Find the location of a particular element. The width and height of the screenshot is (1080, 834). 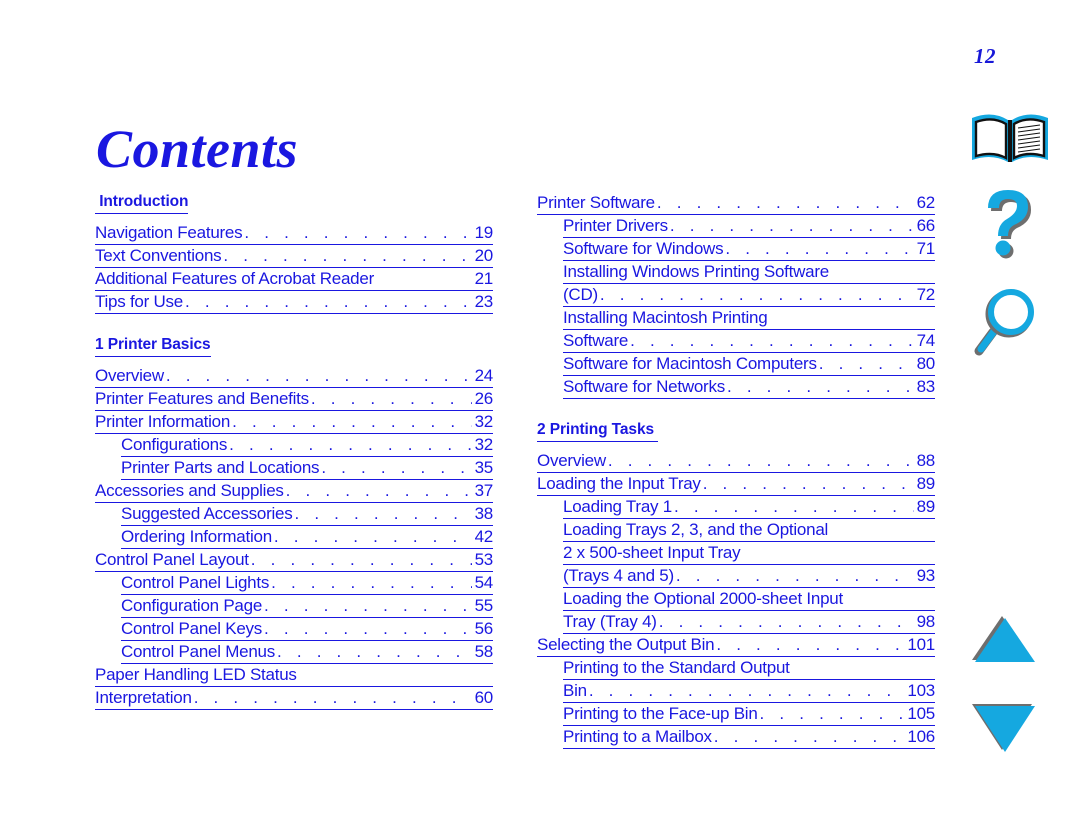

toc-page-number: 105 is located at coordinates (921, 713).